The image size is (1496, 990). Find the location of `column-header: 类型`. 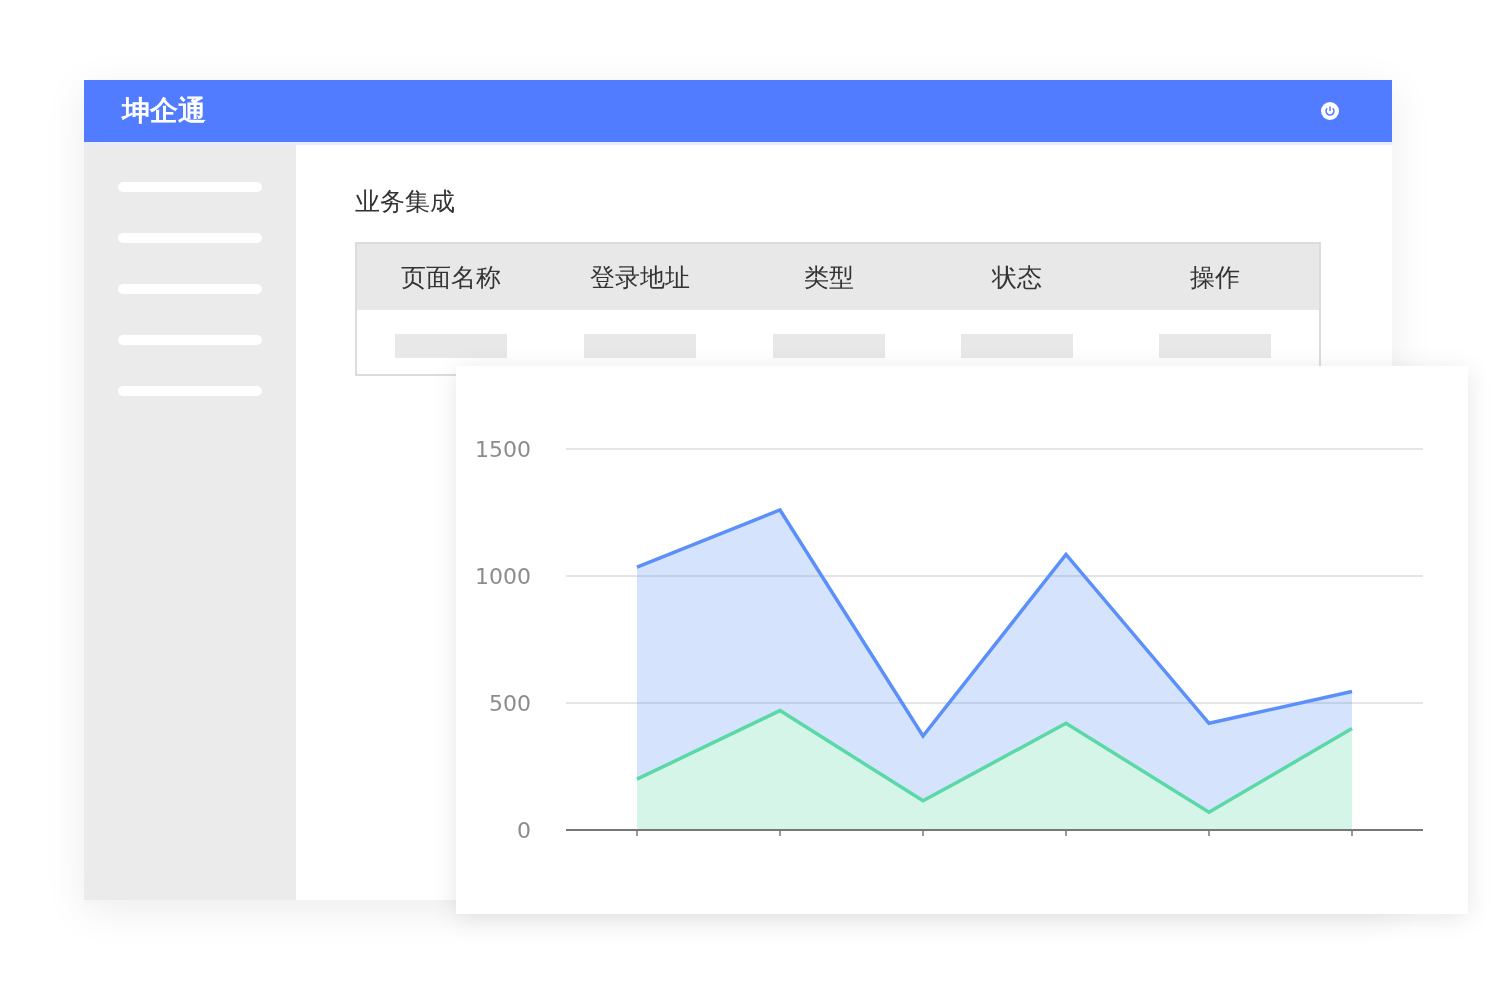

column-header: 类型 is located at coordinates (828, 277).